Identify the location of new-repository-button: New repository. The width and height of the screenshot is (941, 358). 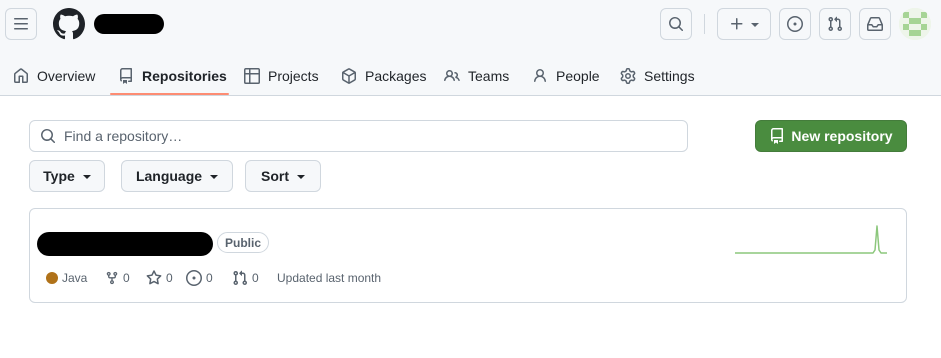
(831, 136).